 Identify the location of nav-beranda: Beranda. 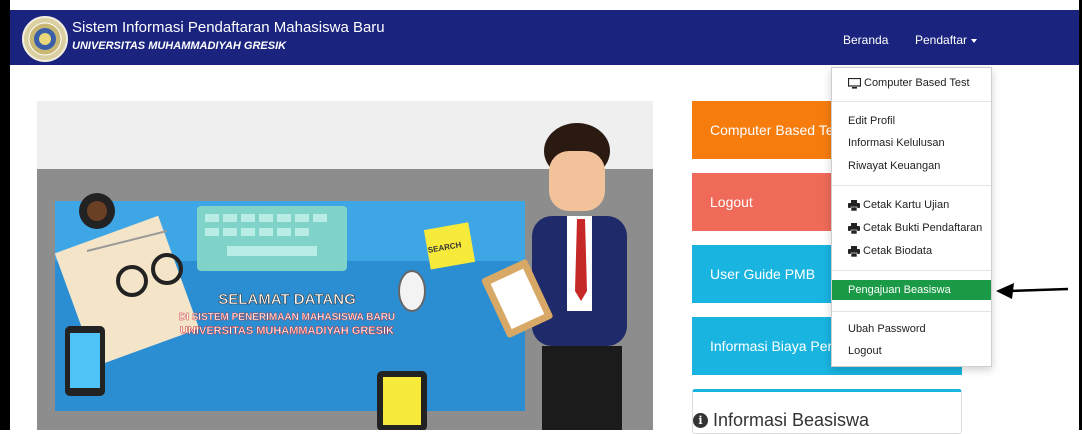
(865, 40).